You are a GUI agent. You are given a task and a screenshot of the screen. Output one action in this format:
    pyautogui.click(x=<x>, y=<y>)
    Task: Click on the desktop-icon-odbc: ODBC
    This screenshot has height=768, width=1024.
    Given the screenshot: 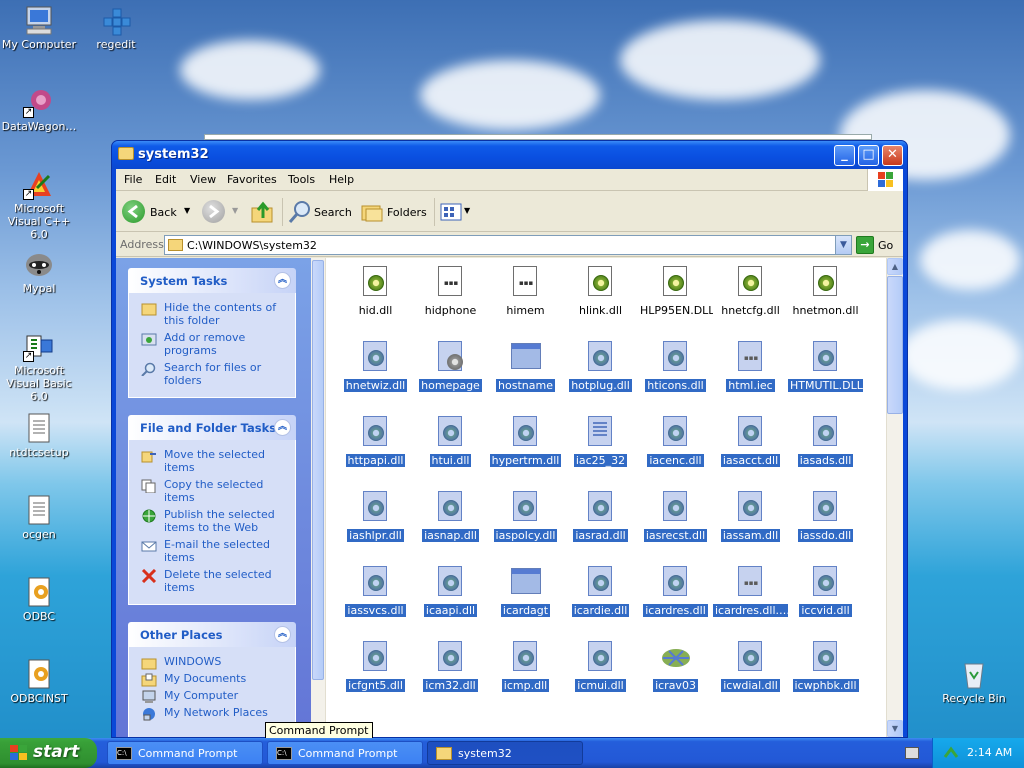 What is the action you would take?
    pyautogui.click(x=39, y=599)
    